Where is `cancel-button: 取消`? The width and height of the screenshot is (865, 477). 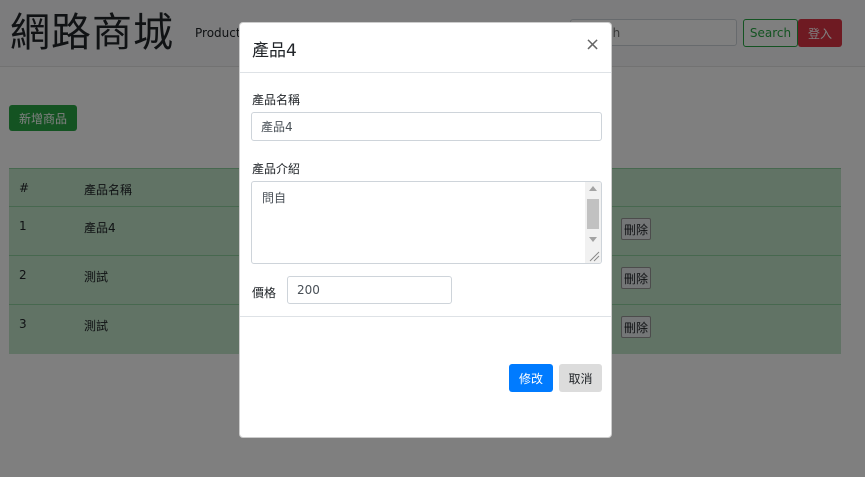 cancel-button: 取消 is located at coordinates (580, 378).